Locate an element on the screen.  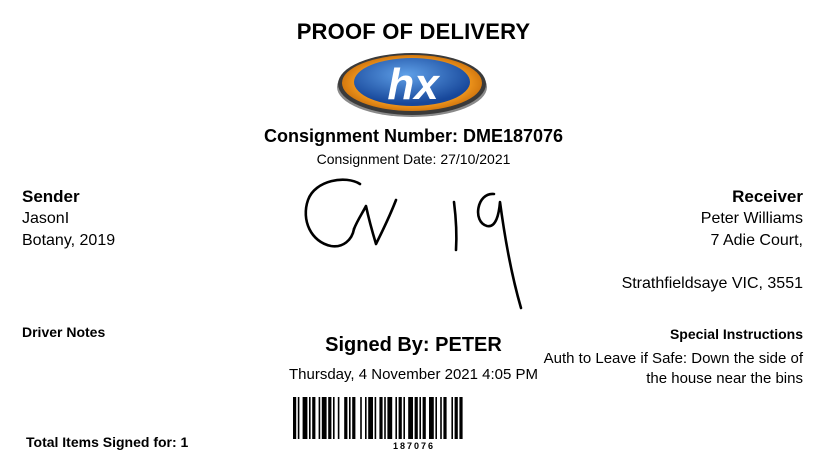
sender-heading: Sender is located at coordinates (51, 196).